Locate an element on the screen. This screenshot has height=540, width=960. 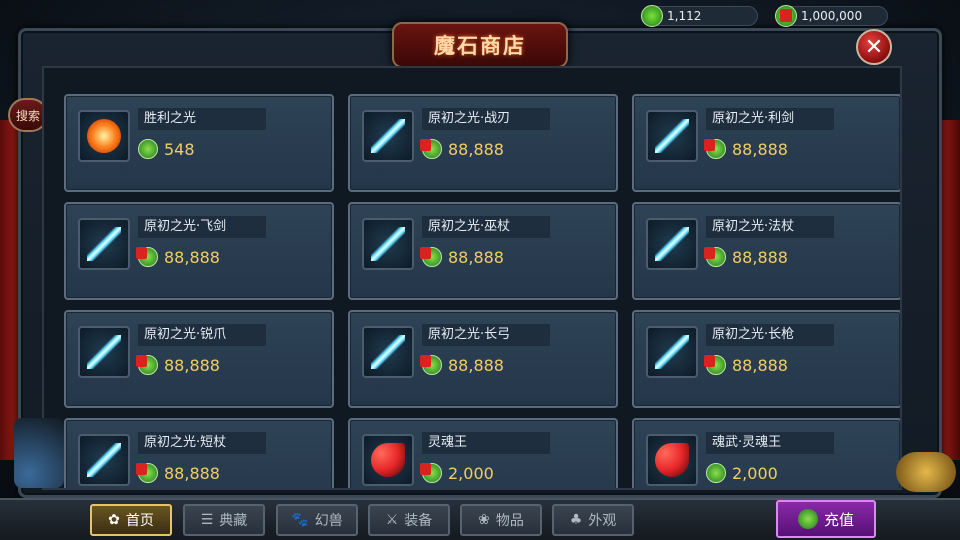
shop-item-card: 原初之光·飞剑 88,888 is located at coordinates (199, 251).